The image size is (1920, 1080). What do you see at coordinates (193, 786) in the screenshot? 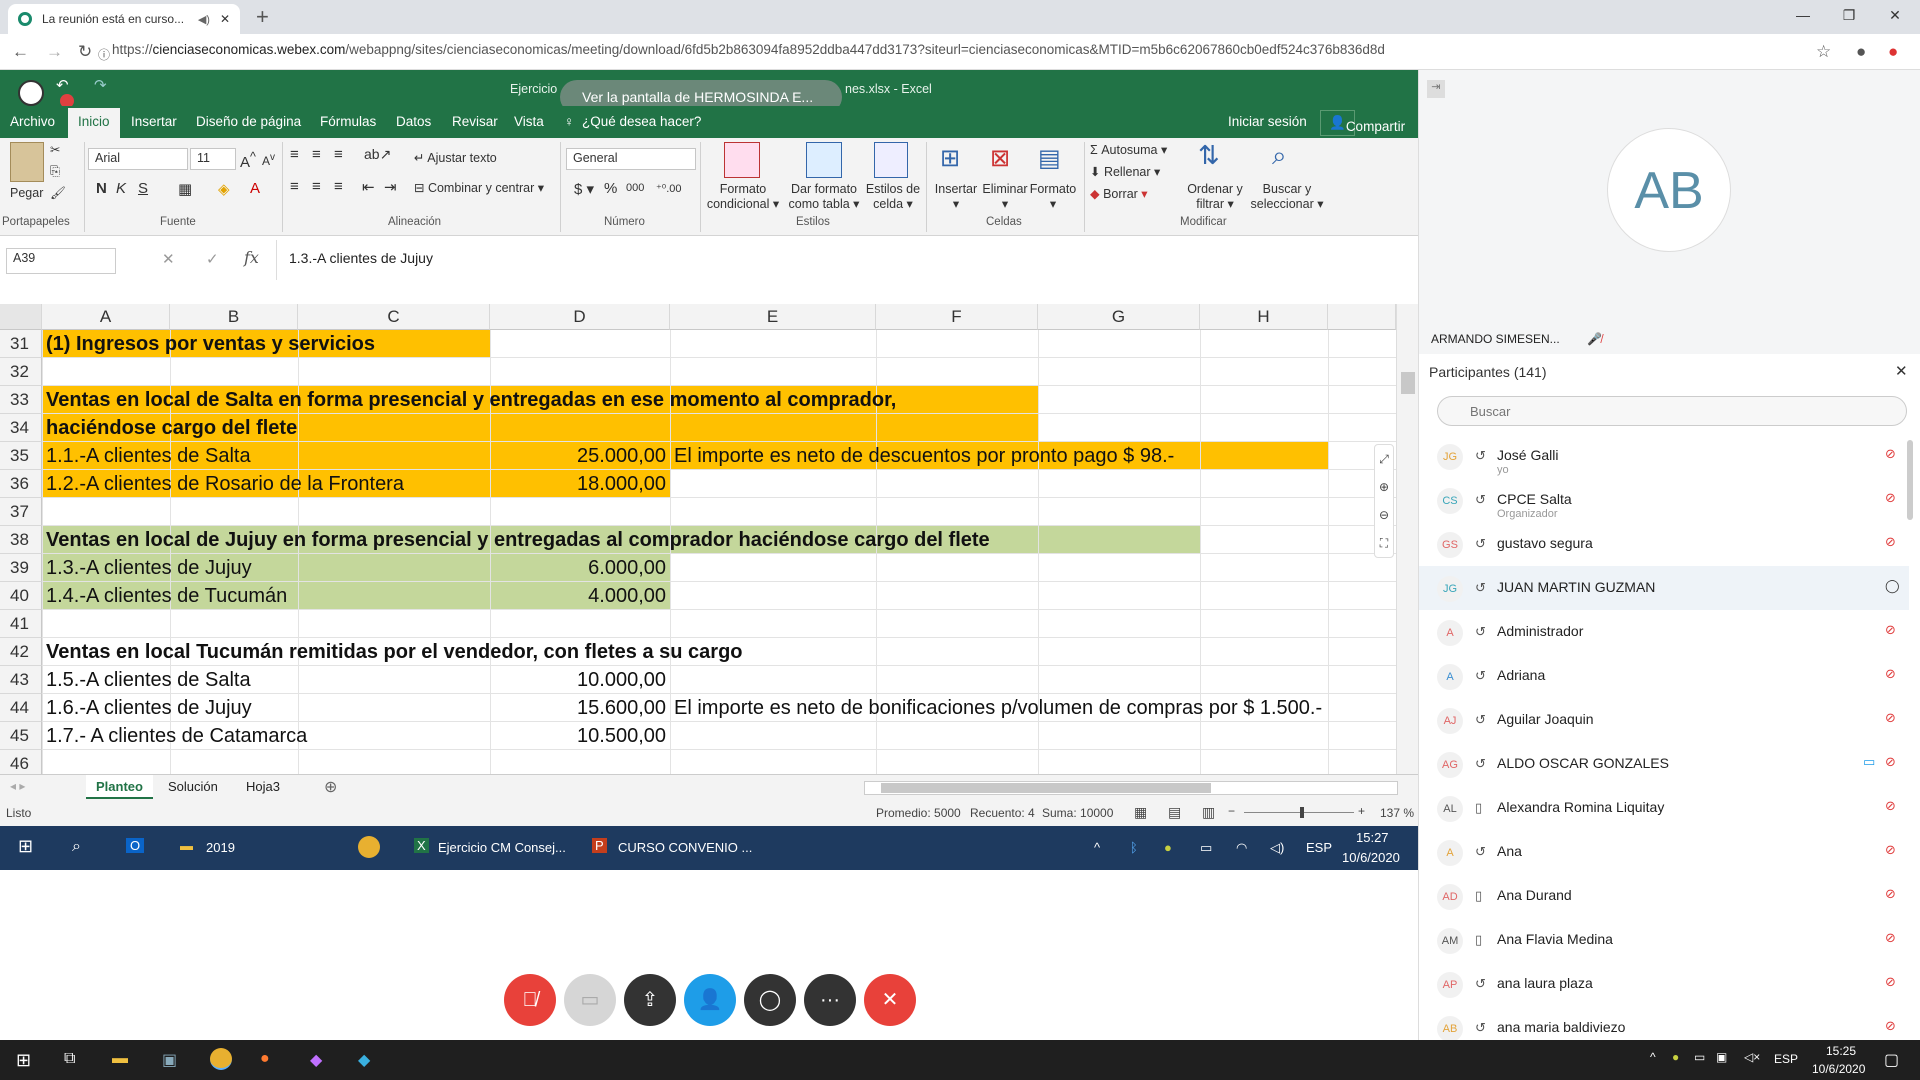
I see `sheet-tab-solucion: Solución` at bounding box center [193, 786].